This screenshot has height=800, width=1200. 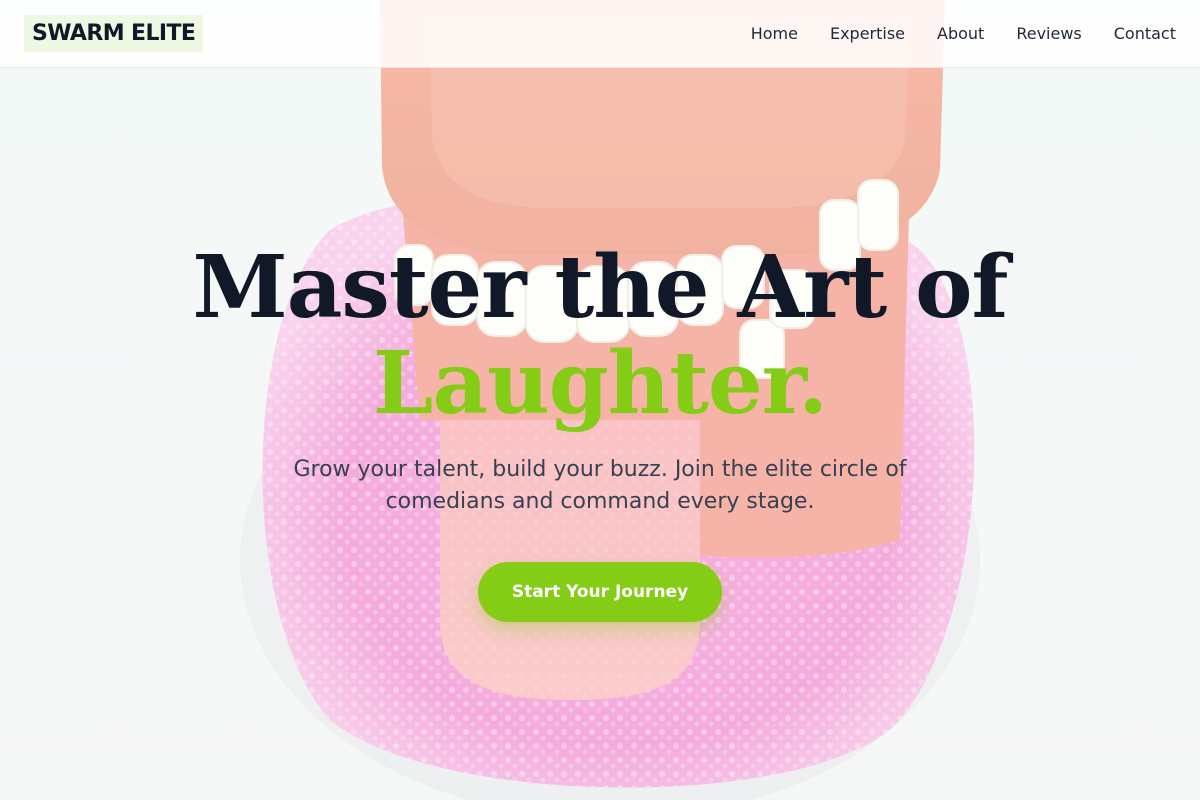 What do you see at coordinates (774, 33) in the screenshot?
I see `nav-link-home: Home` at bounding box center [774, 33].